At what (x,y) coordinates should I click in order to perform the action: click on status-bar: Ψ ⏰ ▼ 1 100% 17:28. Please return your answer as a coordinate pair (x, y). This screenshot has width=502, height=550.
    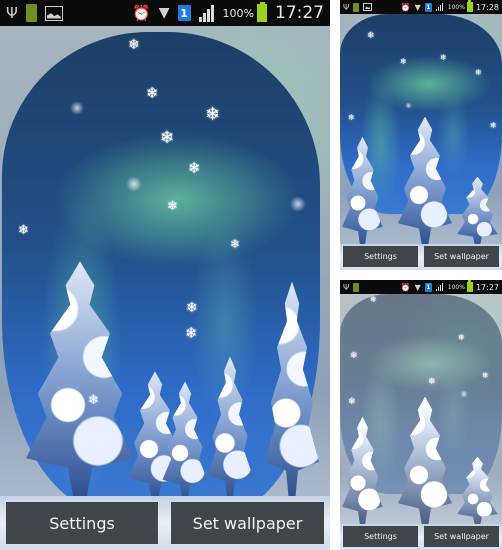
    Looking at the image, I should click on (421, 7).